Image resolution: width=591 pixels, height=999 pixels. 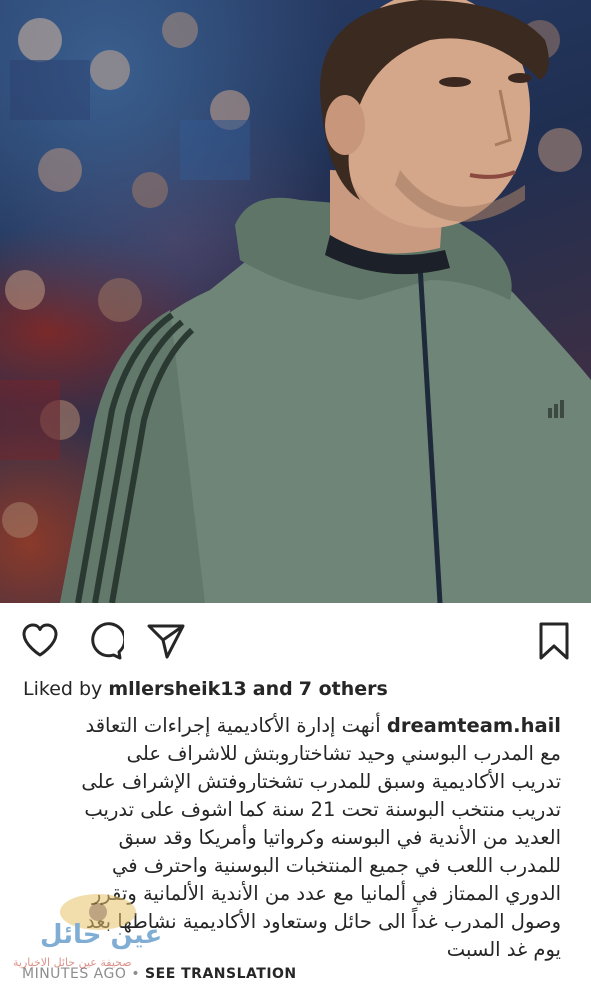 I want to click on watermark-subtitle: صحيفة عين حائل الاخبارية, so click(x=72, y=962).